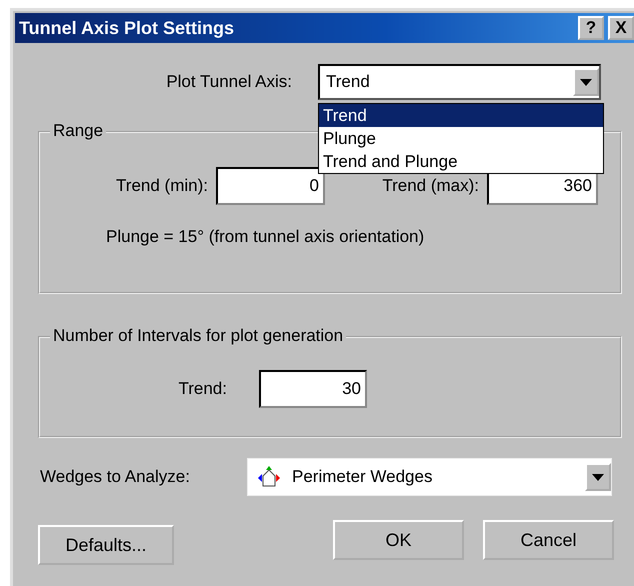 This screenshot has height=586, width=634. What do you see at coordinates (429, 477) in the screenshot?
I see `wedges-dropdown: Perimeter Wedges` at bounding box center [429, 477].